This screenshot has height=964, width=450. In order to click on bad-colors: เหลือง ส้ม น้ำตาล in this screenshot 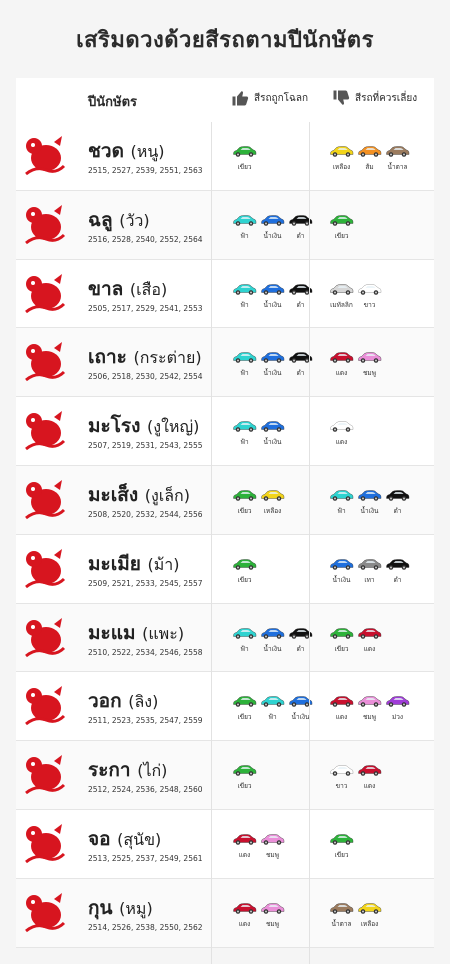, I will do `click(369, 158)`.